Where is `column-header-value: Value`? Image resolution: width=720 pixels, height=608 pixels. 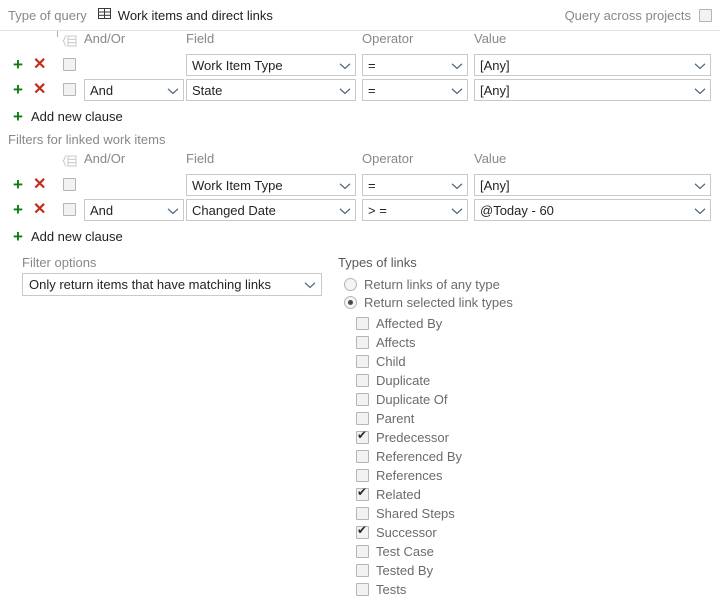 column-header-value: Value is located at coordinates (490, 158).